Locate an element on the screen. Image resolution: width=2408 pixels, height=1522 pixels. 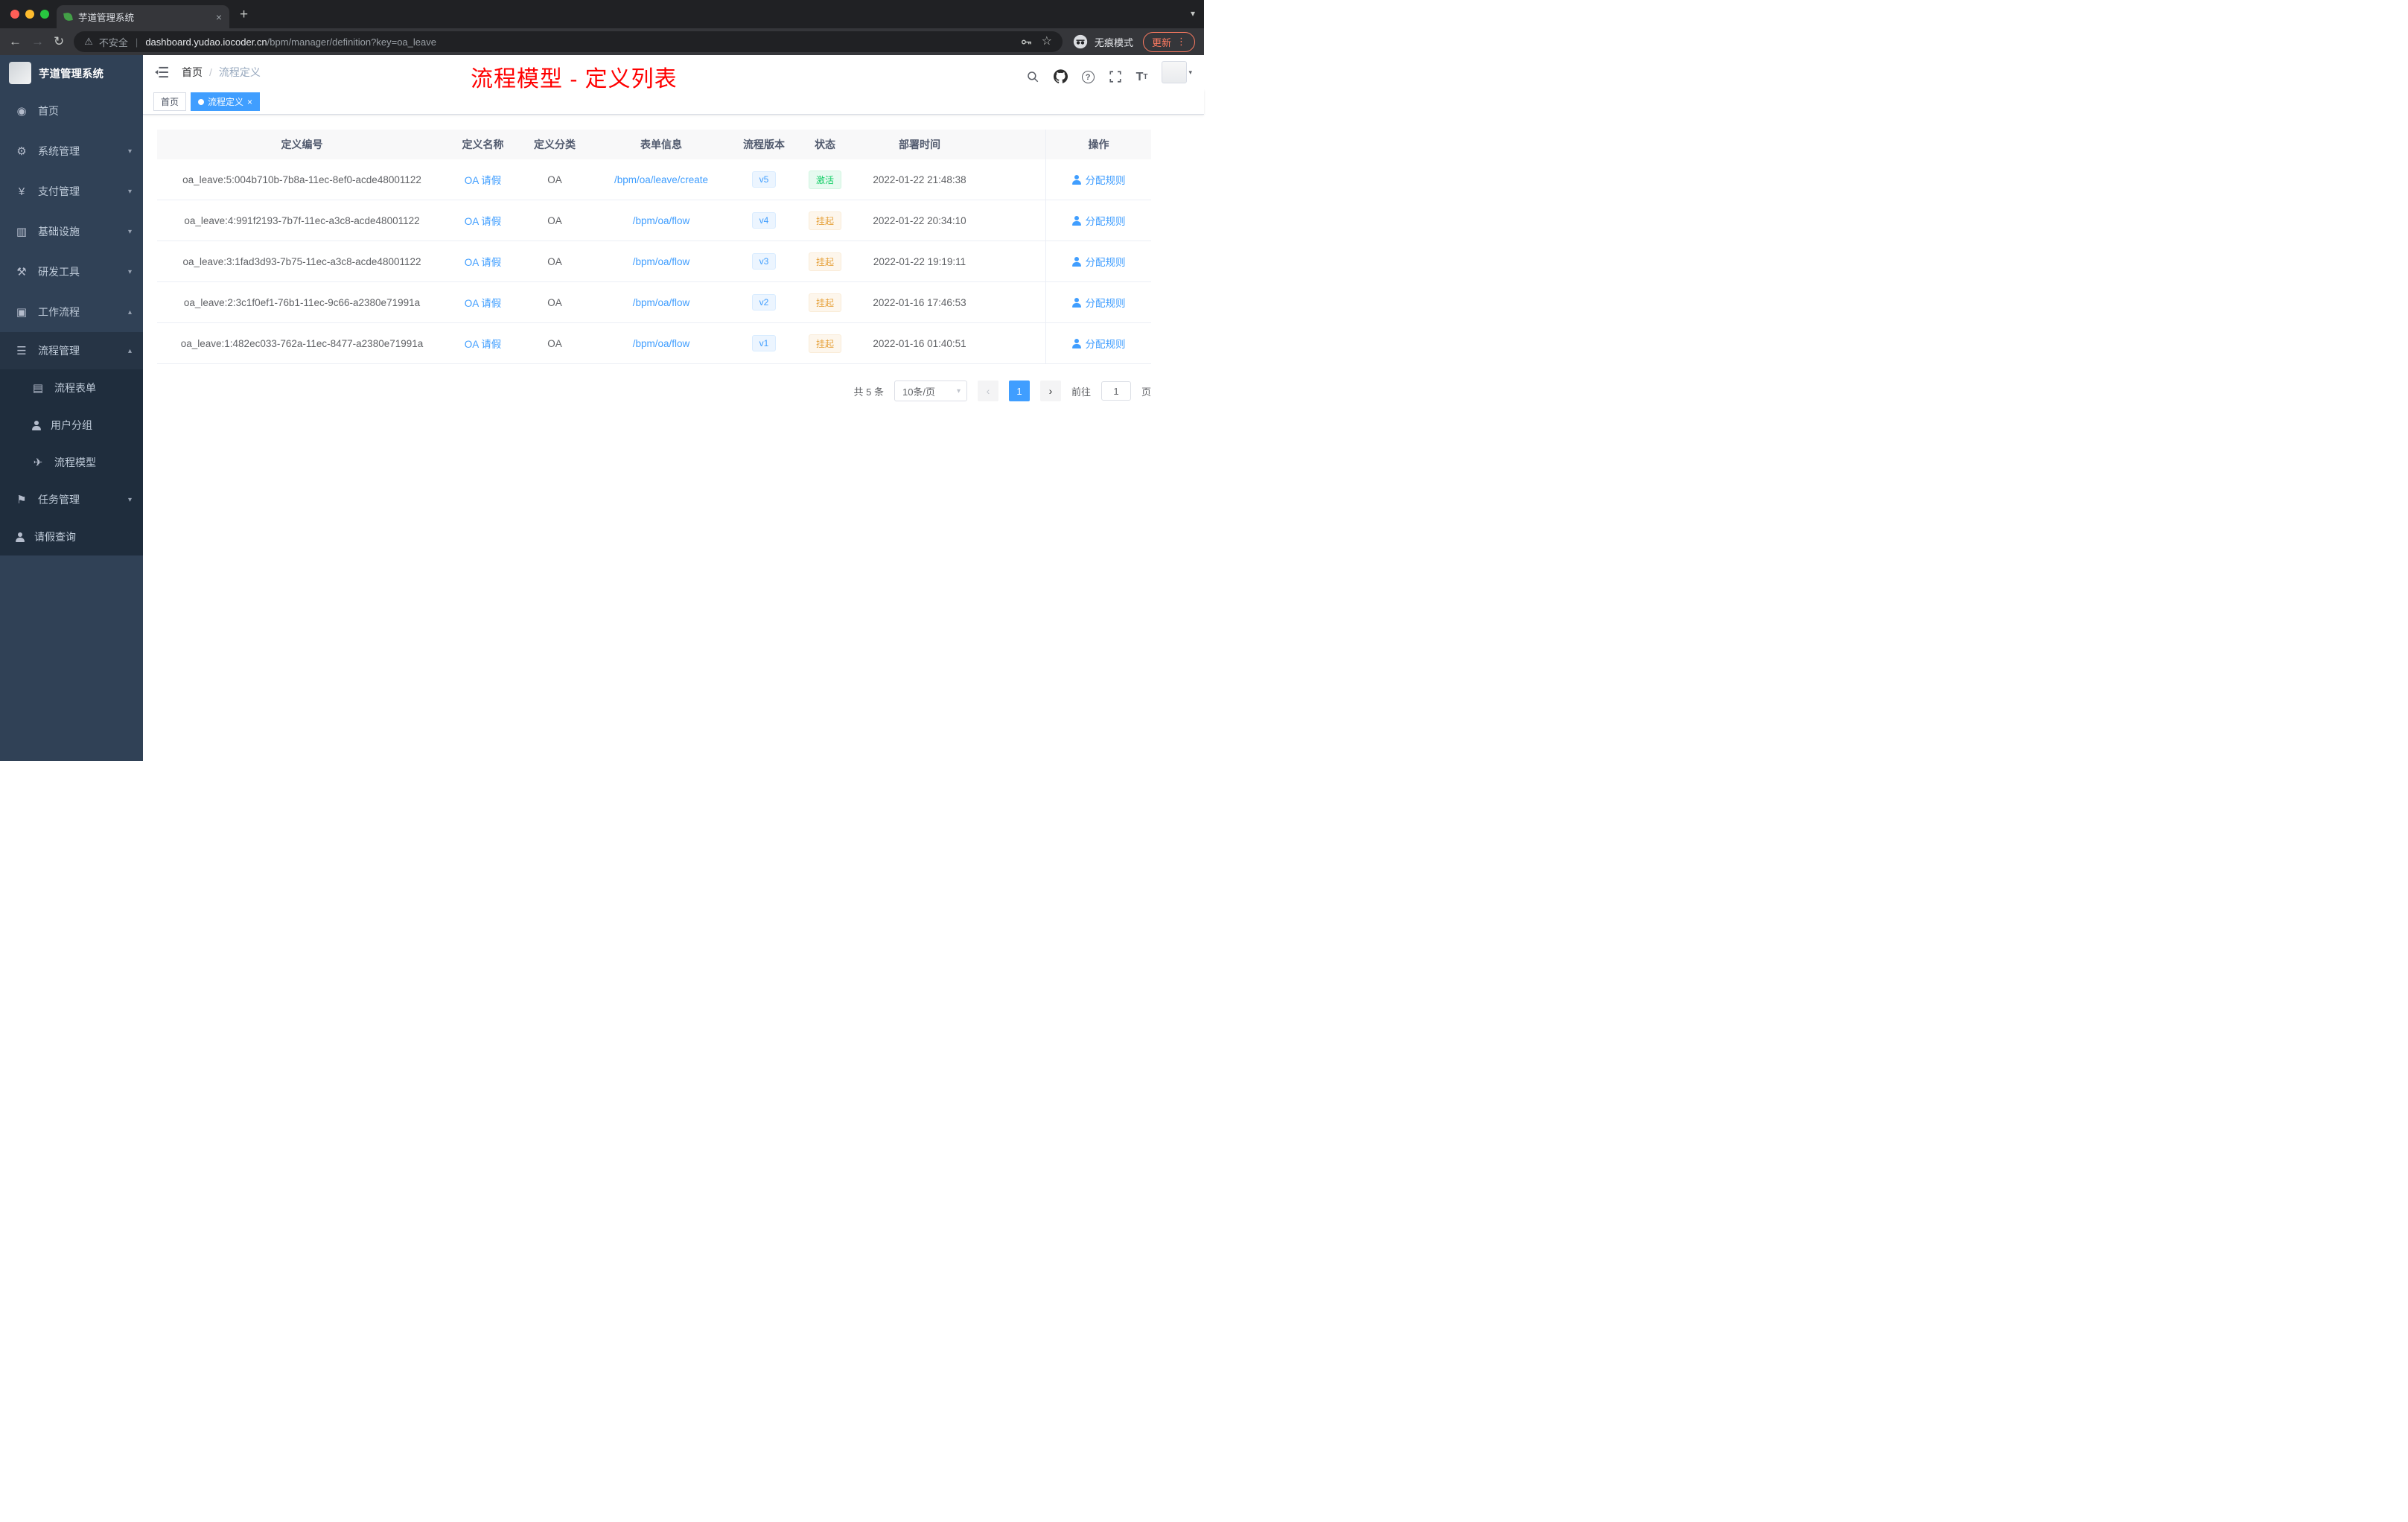
table-header-row: 定义编号 定义名称 定义分类 表单信息 流程版本 状态 部署时间 操作 is located at coordinates (654, 144).